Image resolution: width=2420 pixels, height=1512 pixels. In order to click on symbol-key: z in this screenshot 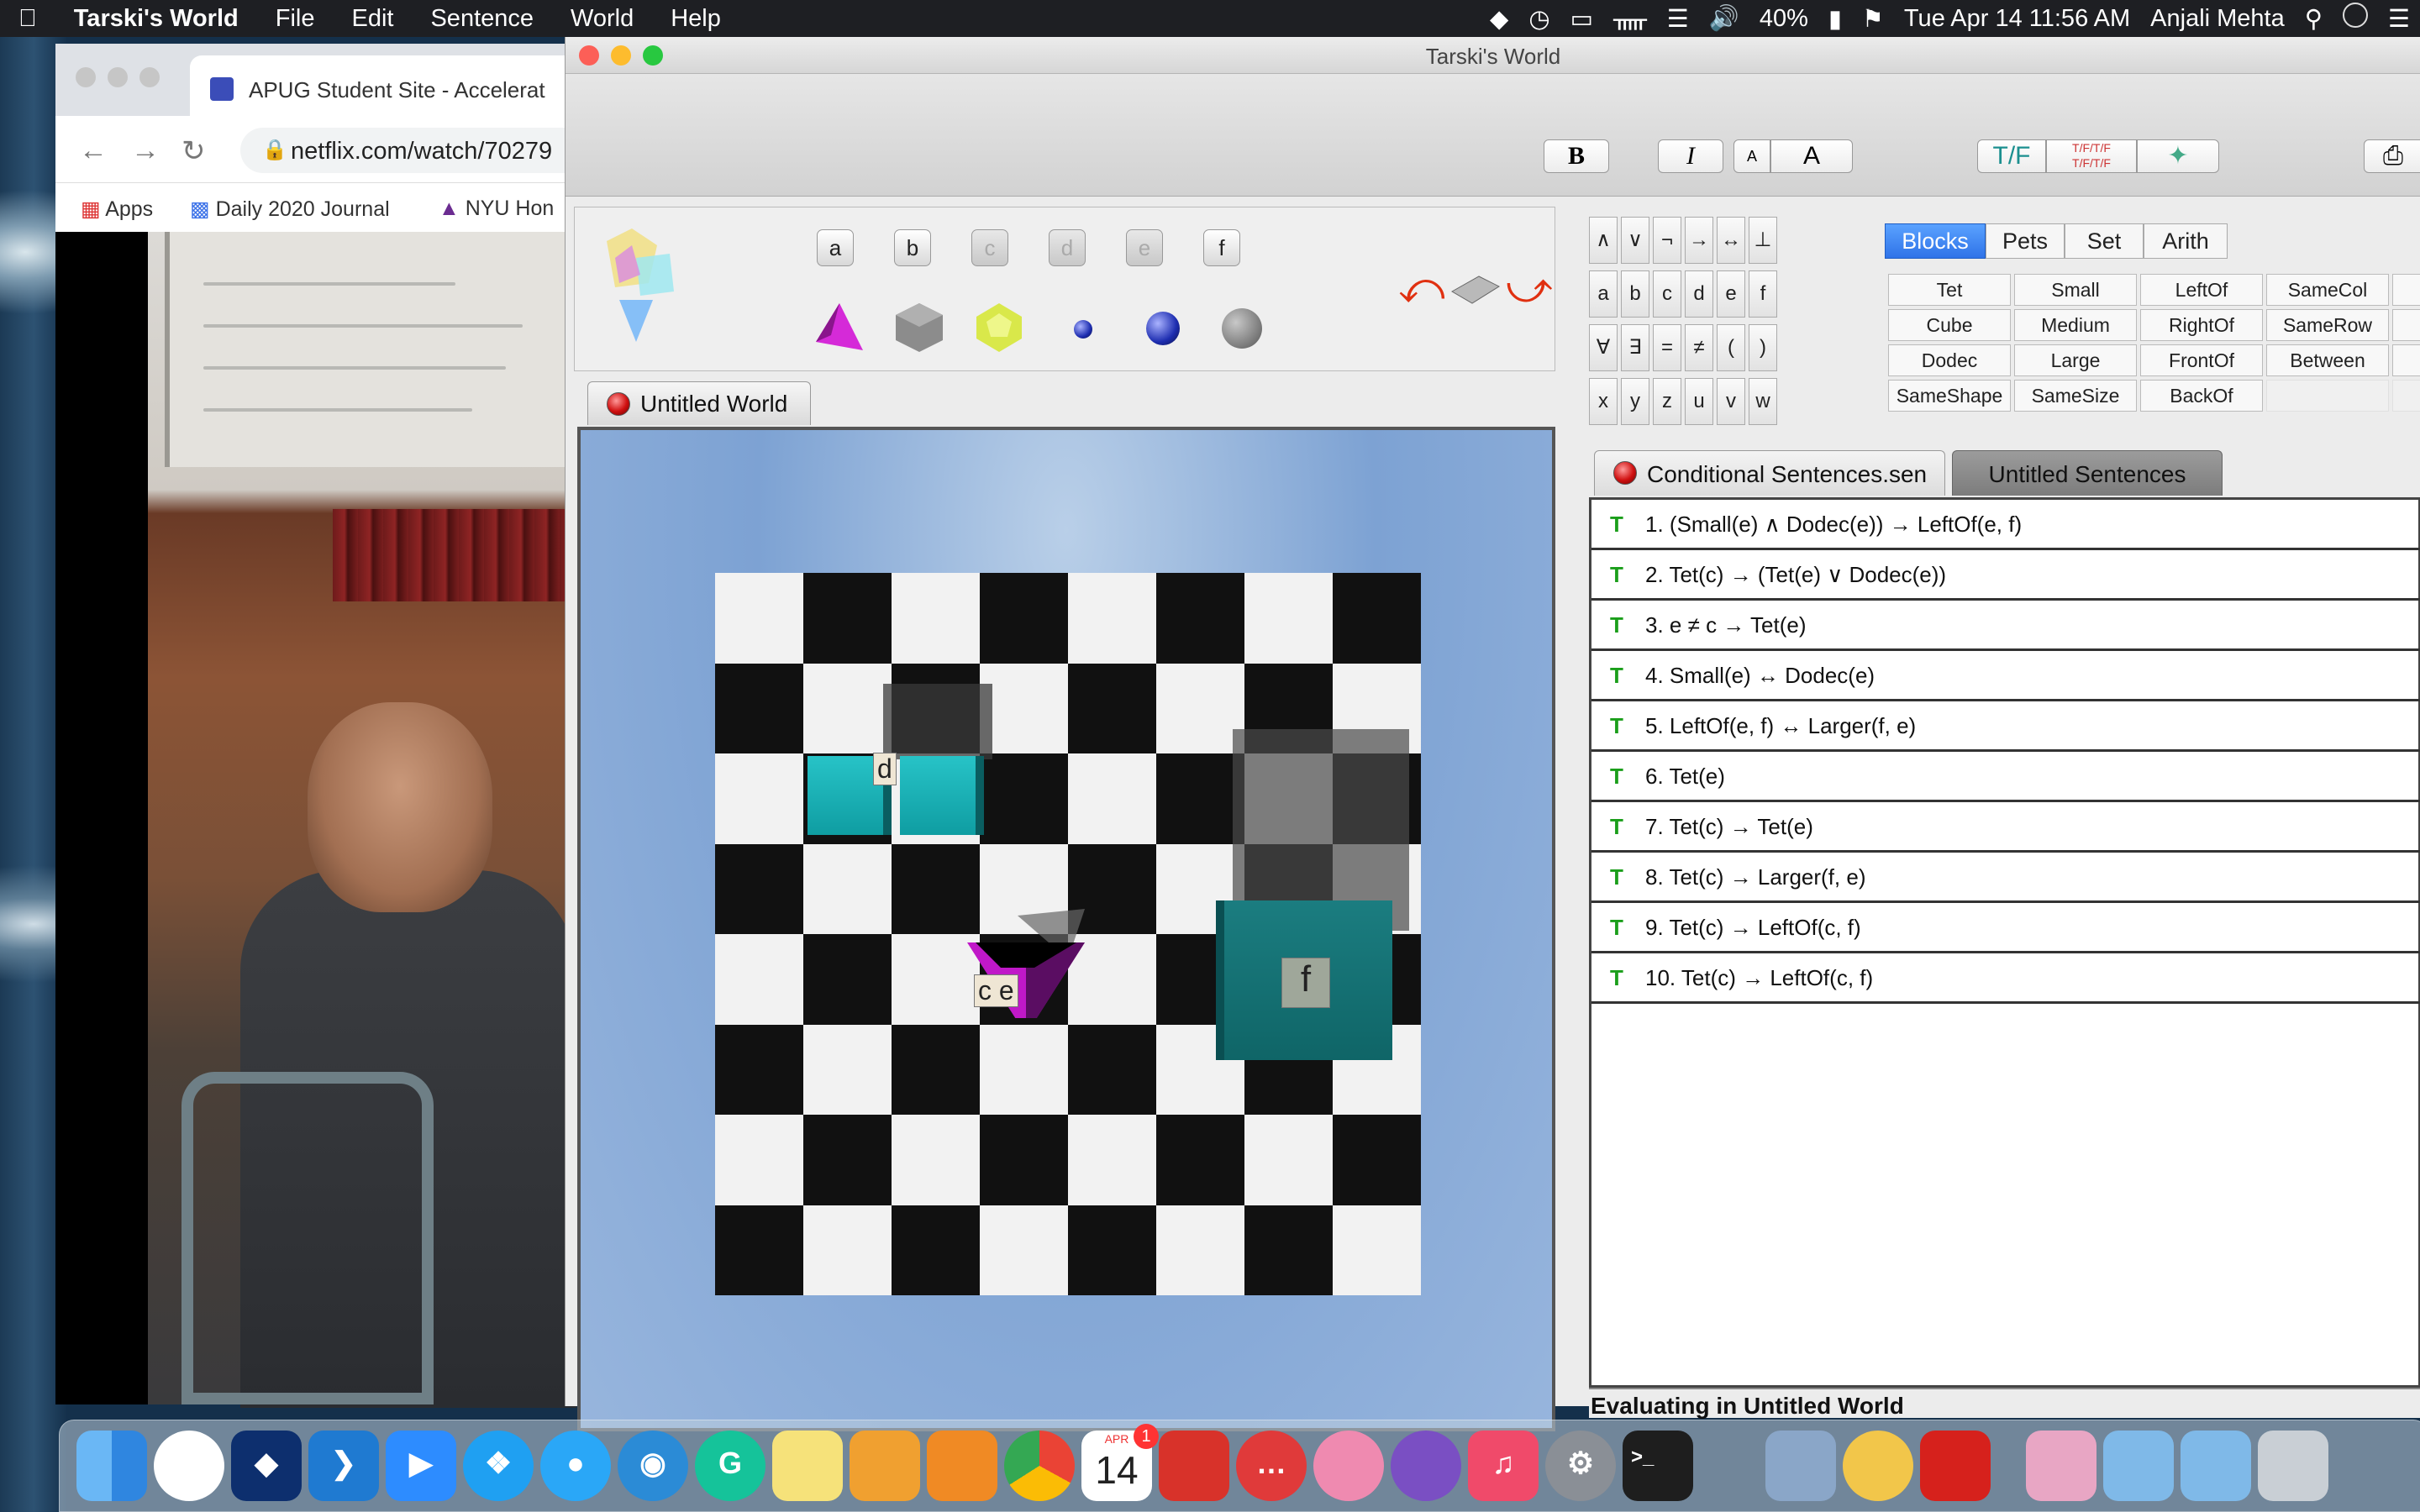, I will do `click(1667, 401)`.